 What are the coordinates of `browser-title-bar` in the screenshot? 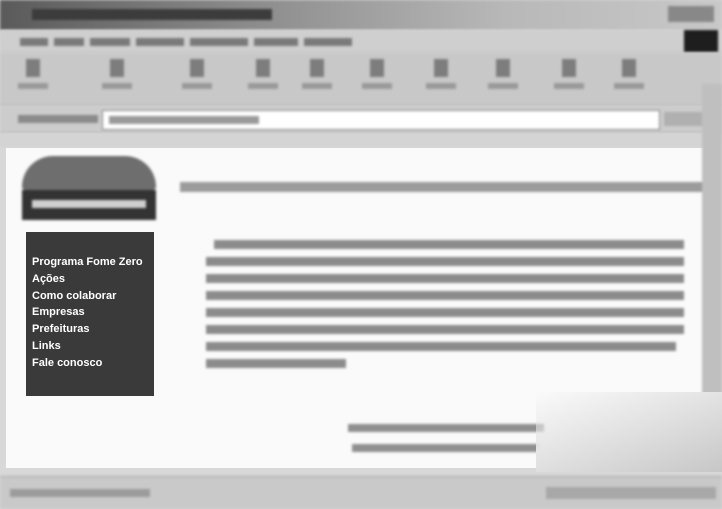 It's located at (361, 15).